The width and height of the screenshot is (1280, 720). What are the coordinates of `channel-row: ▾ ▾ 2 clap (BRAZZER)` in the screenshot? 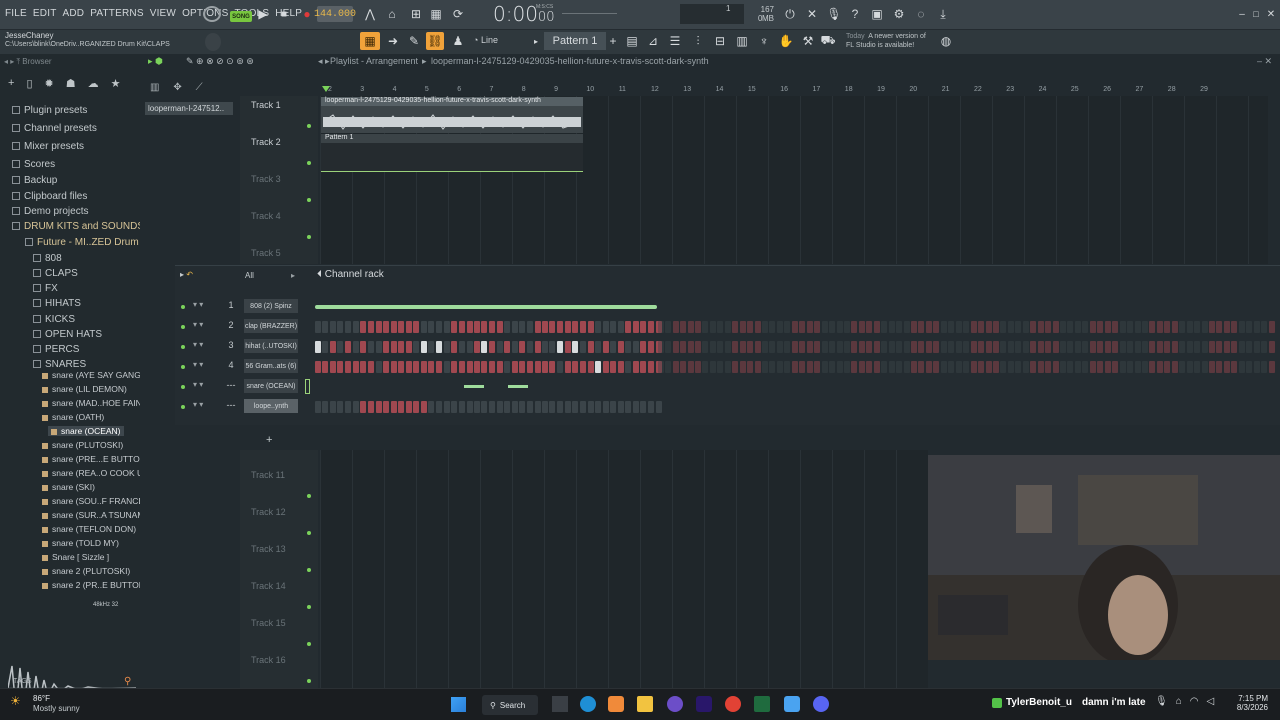 It's located at (727, 327).